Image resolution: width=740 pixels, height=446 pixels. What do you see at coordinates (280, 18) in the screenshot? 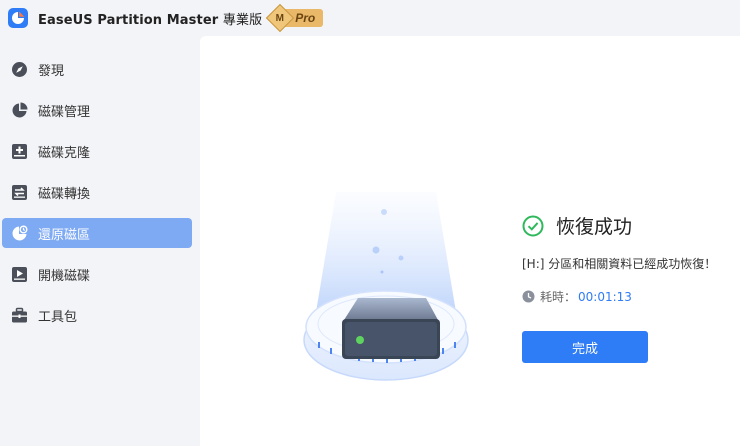
I see `badge-letter: M` at bounding box center [280, 18].